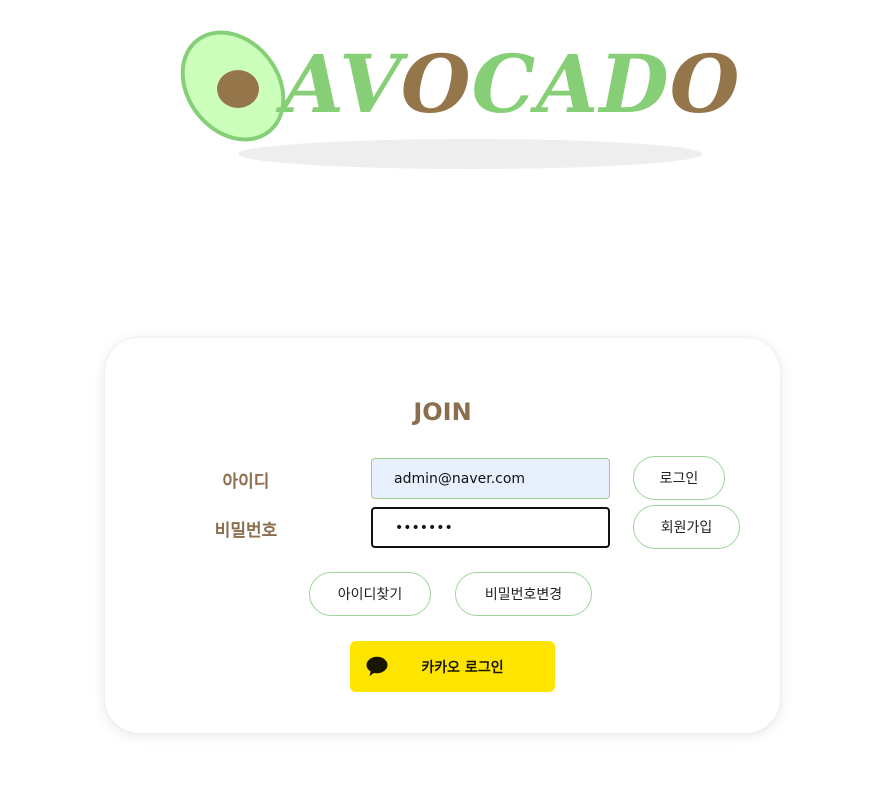 The height and width of the screenshot is (802, 892). I want to click on id-input, so click(490, 478).